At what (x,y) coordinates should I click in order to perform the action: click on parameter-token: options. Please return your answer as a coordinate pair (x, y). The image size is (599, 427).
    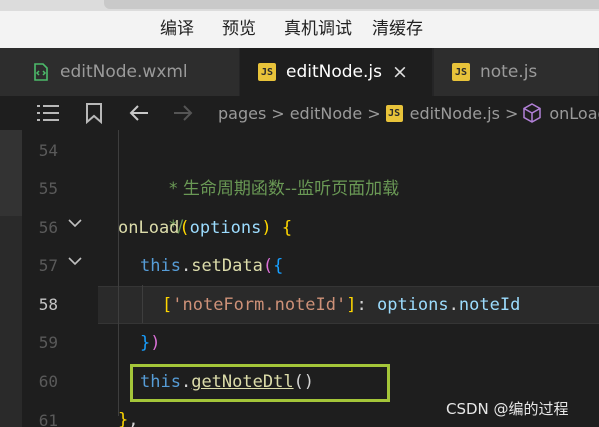
    Looking at the image, I should click on (225, 228).